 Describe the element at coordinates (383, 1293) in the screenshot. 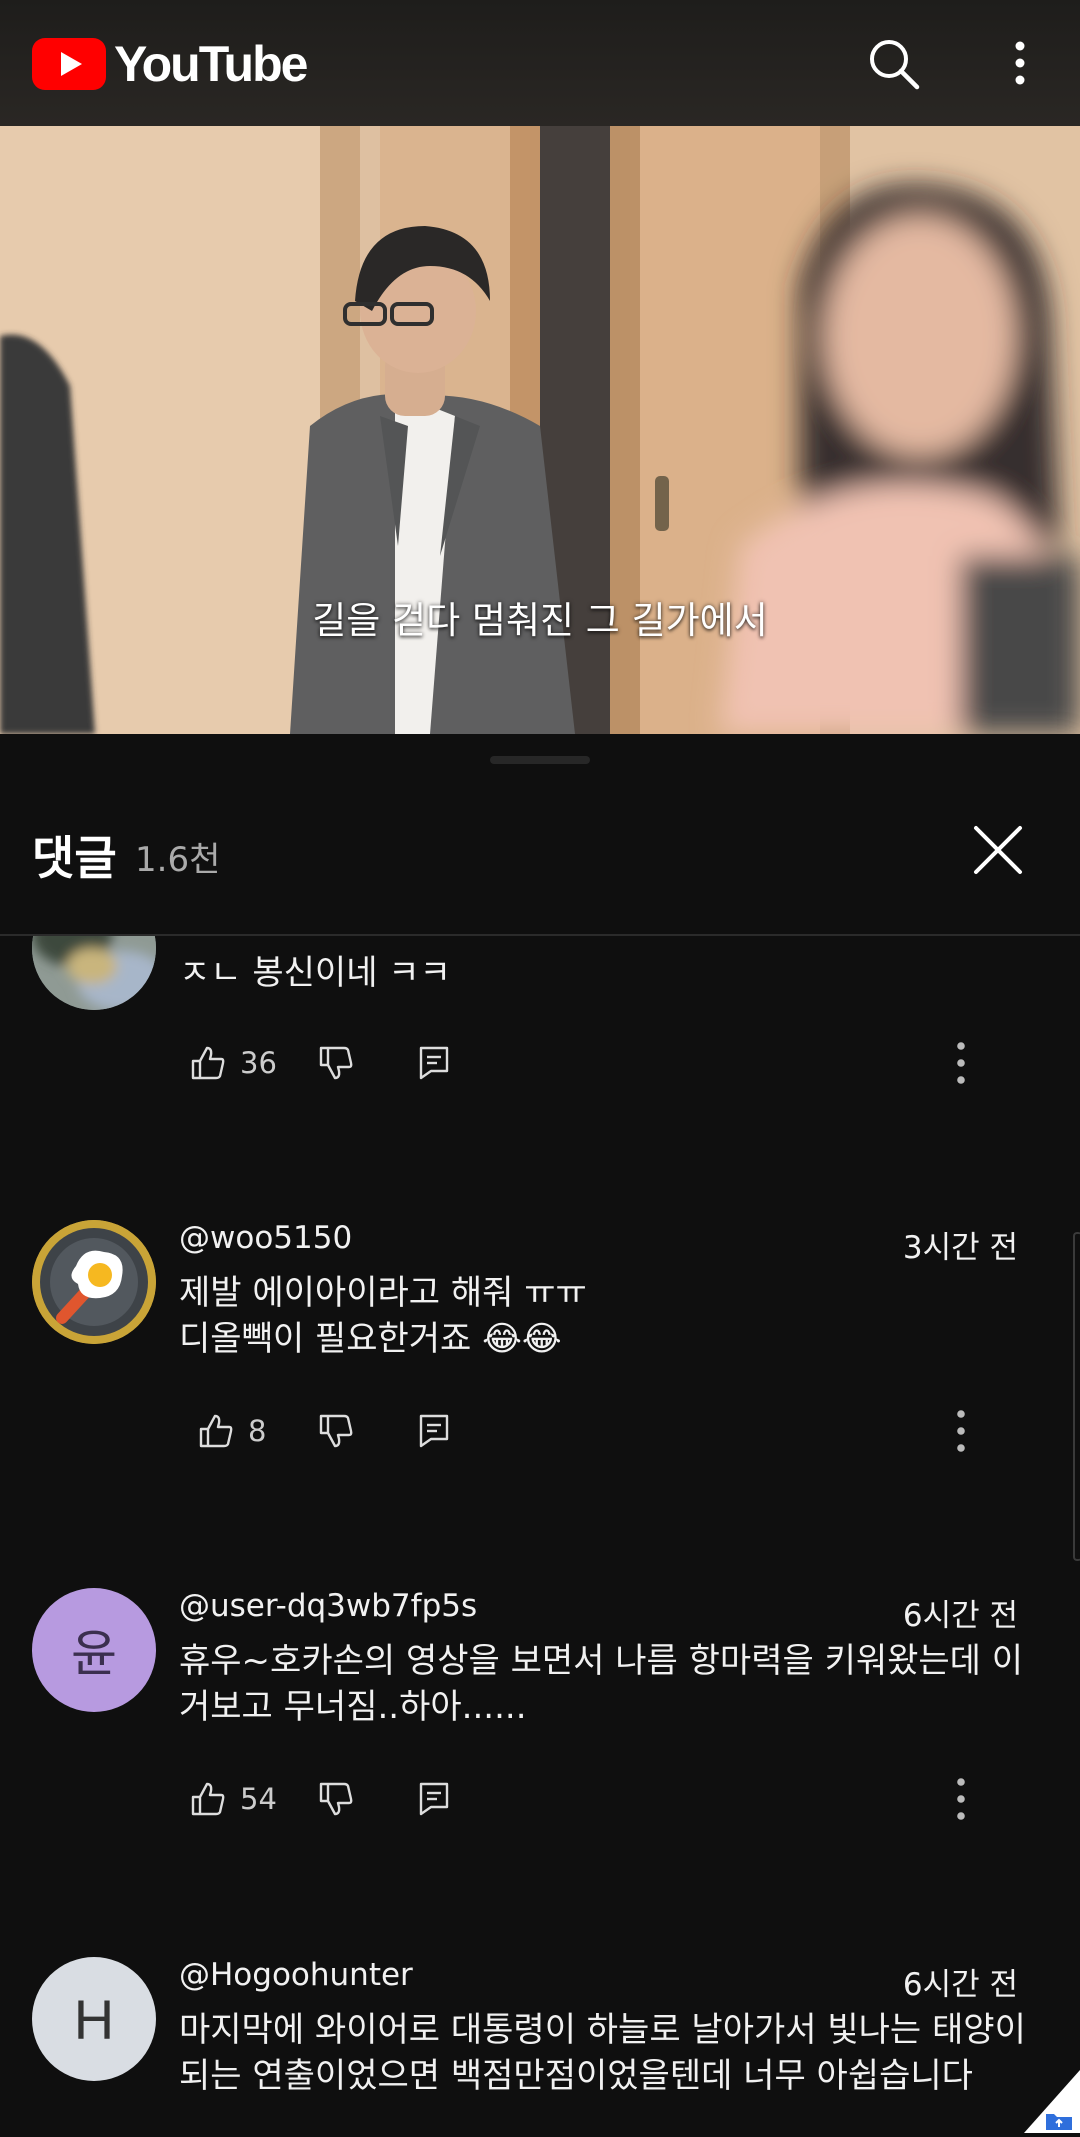

I see `comment-text-line: 제발 에이아이라고 해줘 ㅠㅠ` at that location.